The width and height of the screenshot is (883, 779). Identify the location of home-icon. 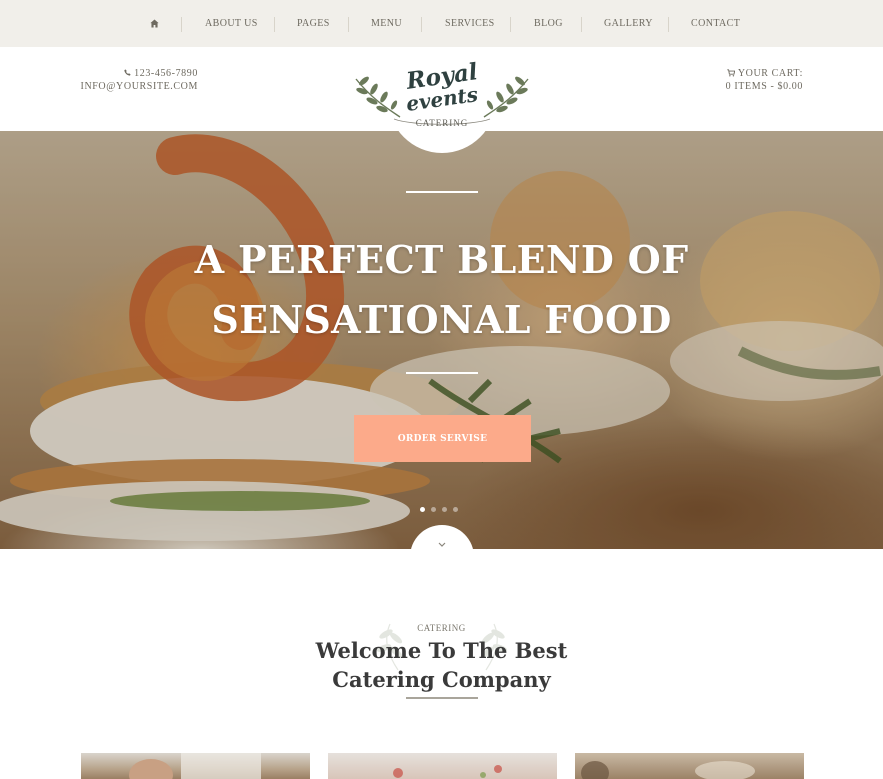
(154, 23).